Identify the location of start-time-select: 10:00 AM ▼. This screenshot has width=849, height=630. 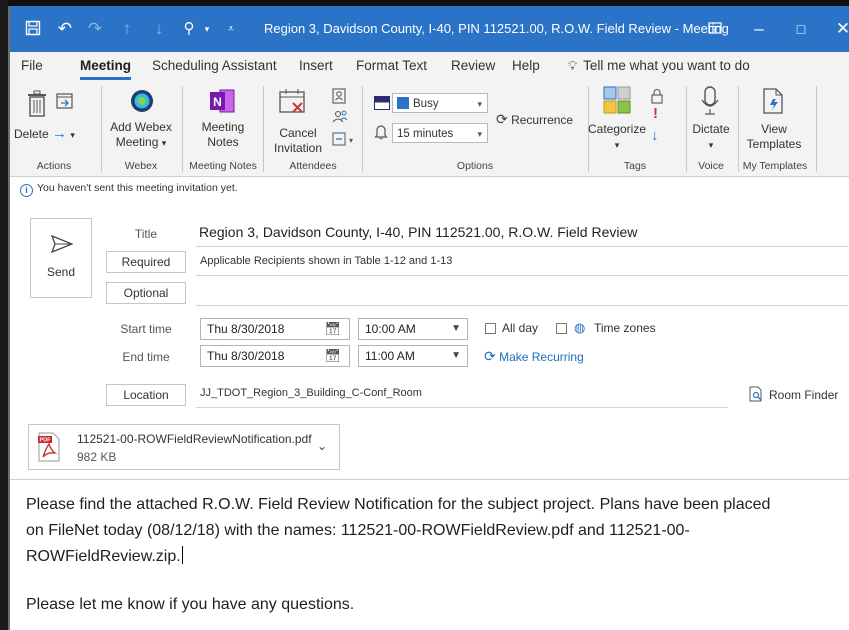
(413, 329).